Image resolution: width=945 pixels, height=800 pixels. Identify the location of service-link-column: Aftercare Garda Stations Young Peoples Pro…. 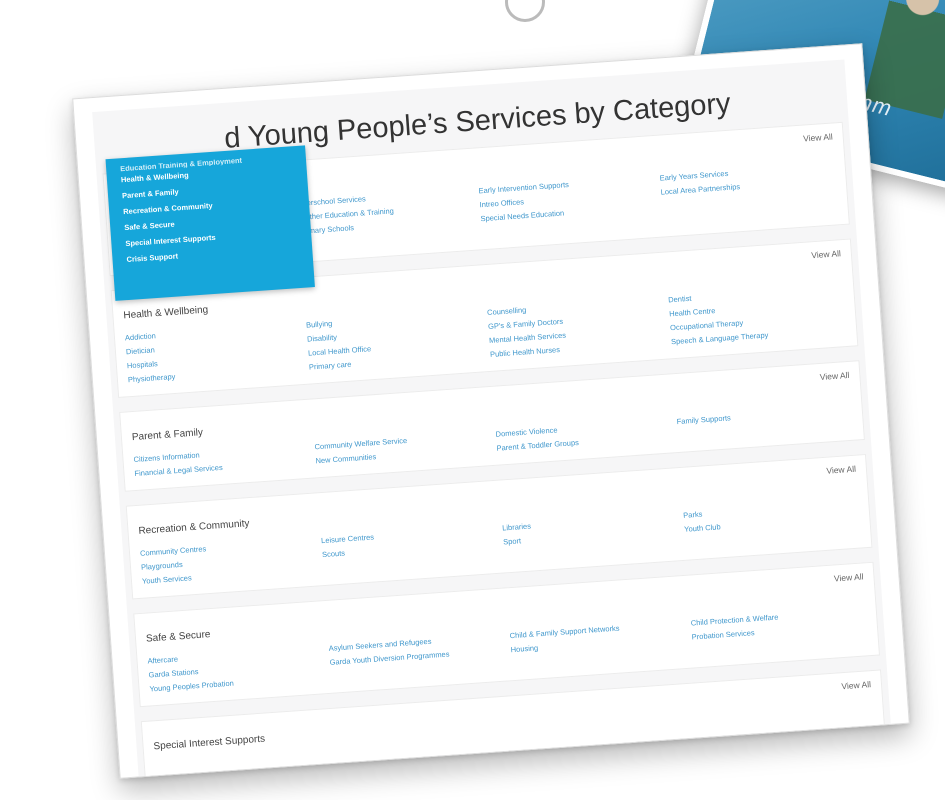
(235, 668).